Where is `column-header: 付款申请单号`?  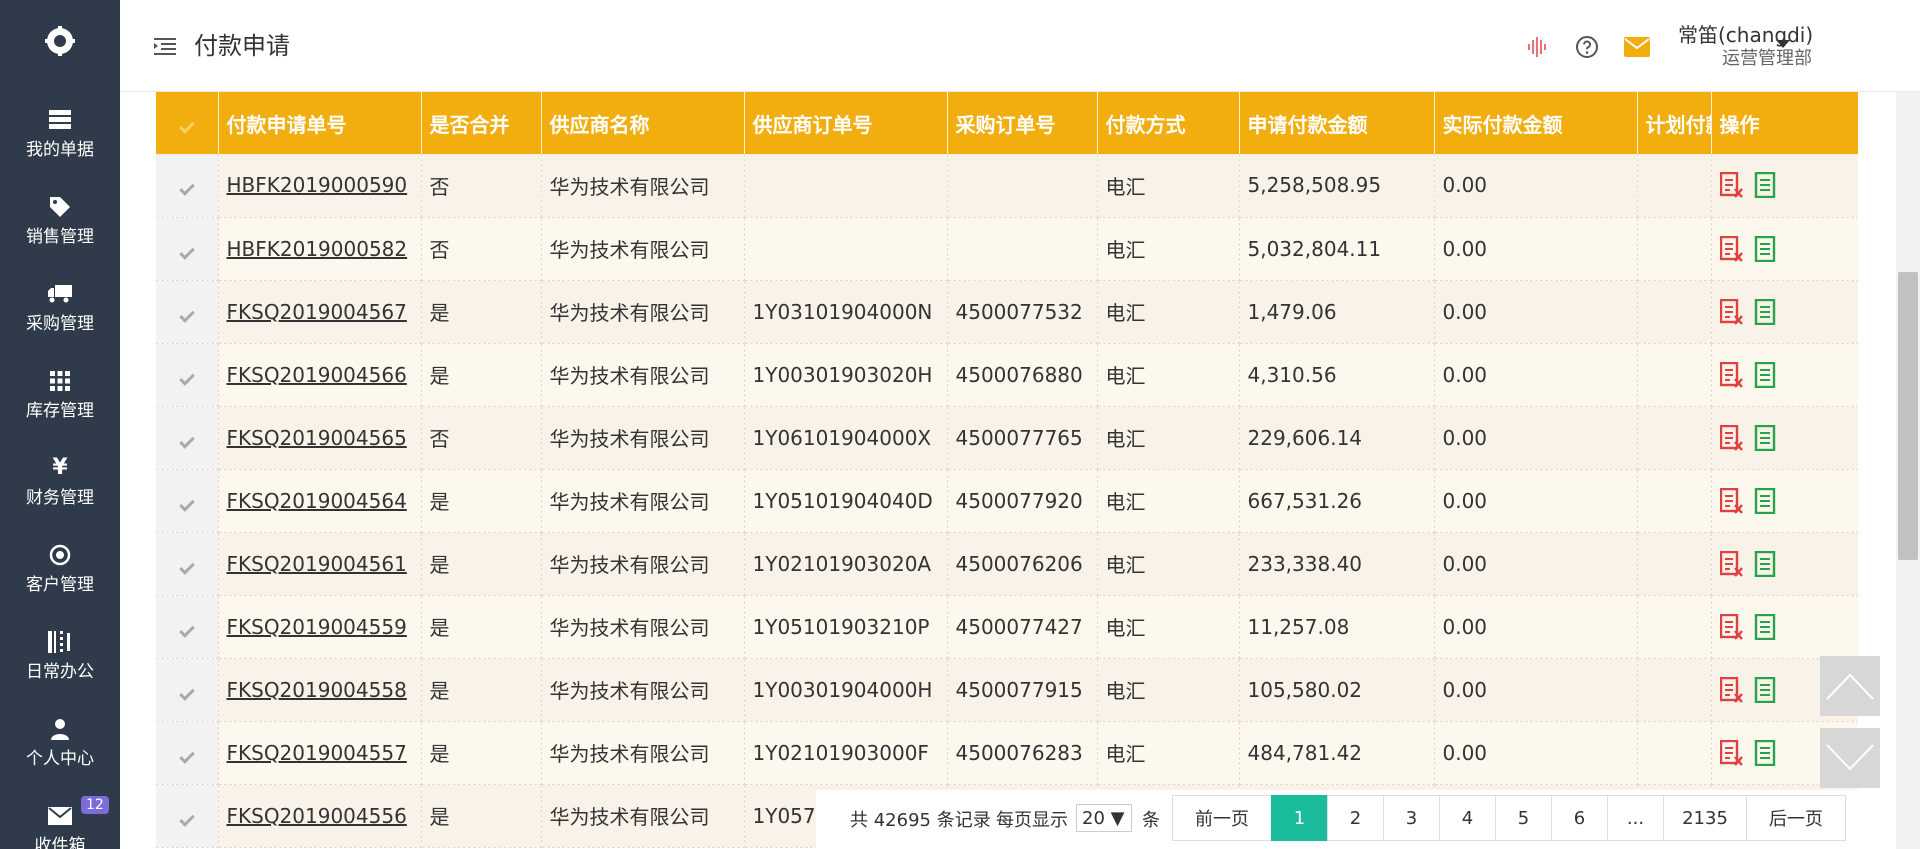
column-header: 付款申请单号 is located at coordinates (320, 123).